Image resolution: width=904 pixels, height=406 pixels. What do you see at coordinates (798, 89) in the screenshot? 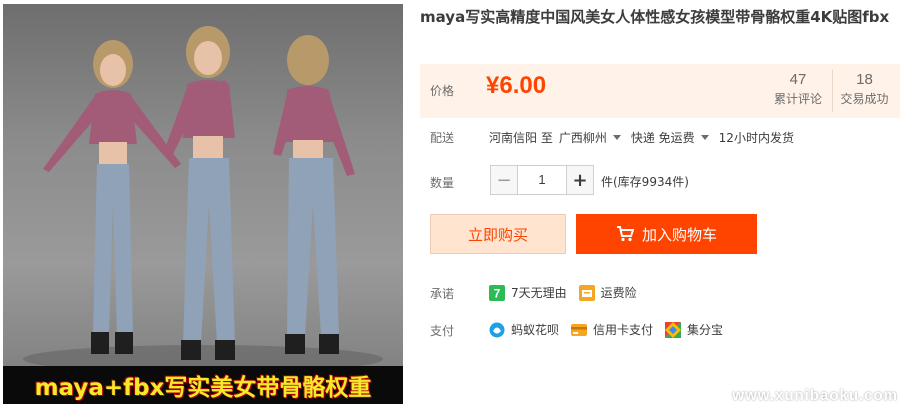
I see `reviews-stat: 47 累计评论` at bounding box center [798, 89].